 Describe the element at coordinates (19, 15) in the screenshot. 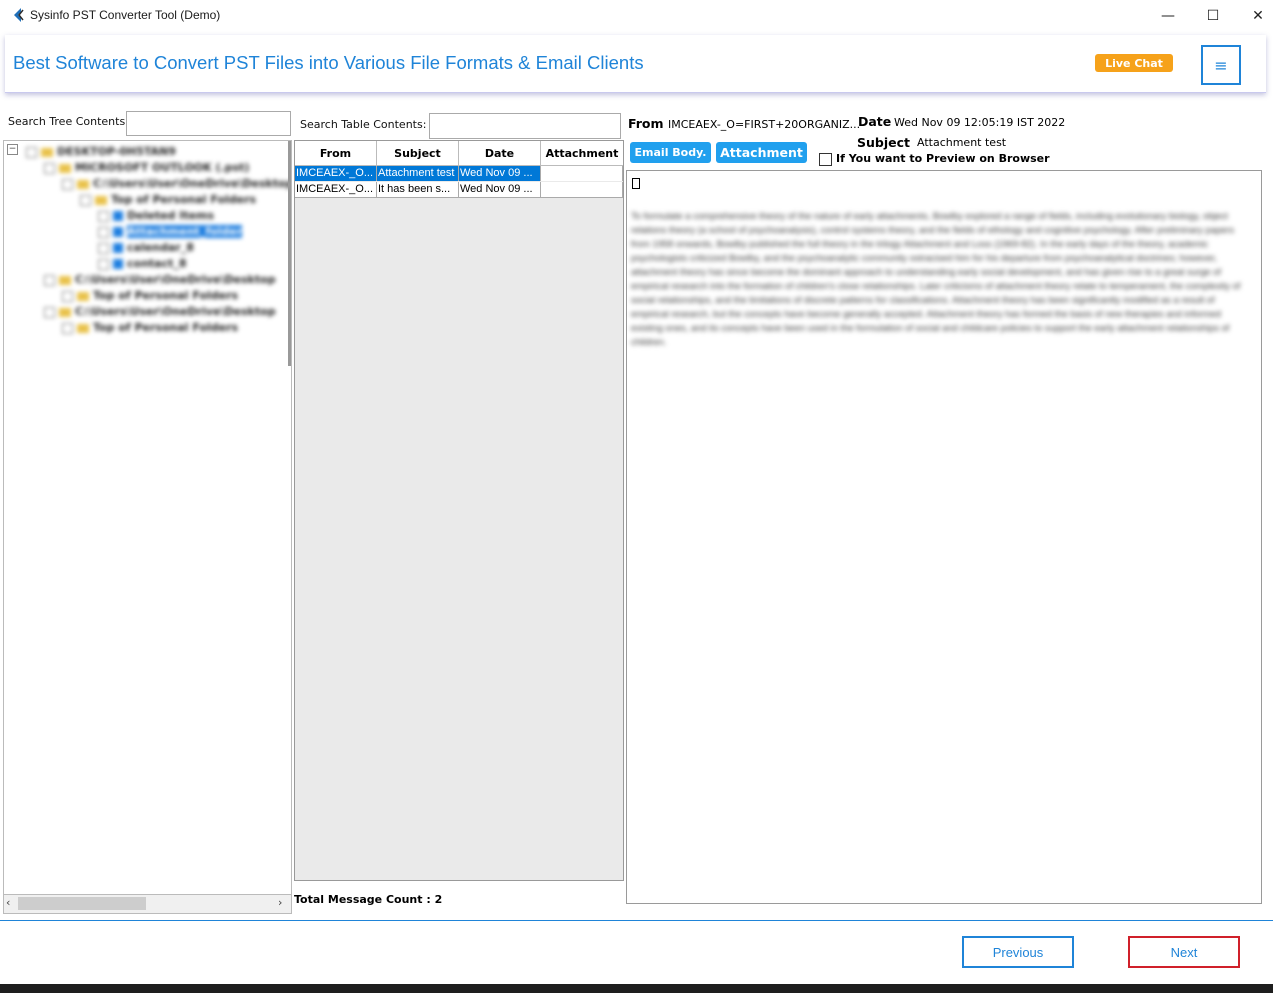

I see `app-logo-icon` at that location.